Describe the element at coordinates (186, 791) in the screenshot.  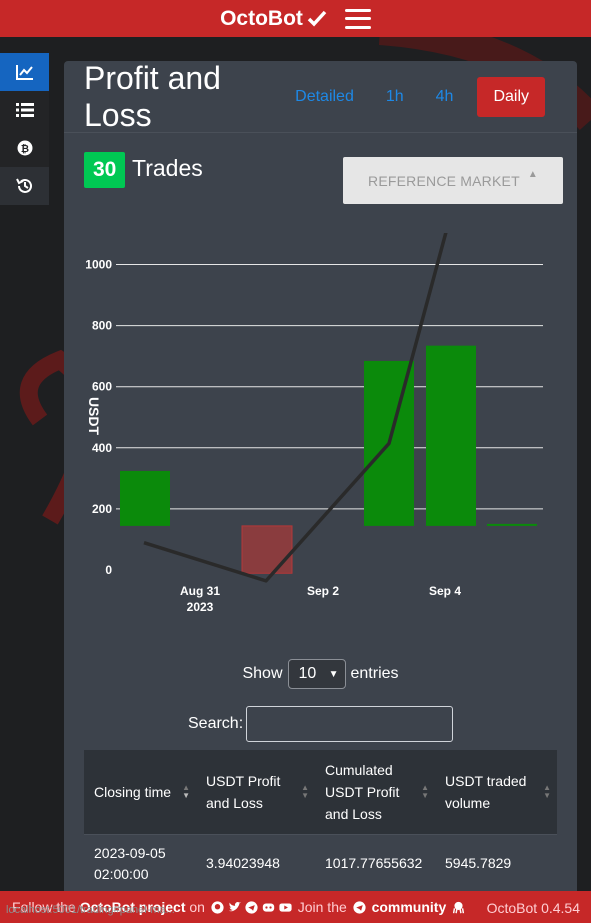
I see `sort-desc-icon: ▲ ▼` at that location.